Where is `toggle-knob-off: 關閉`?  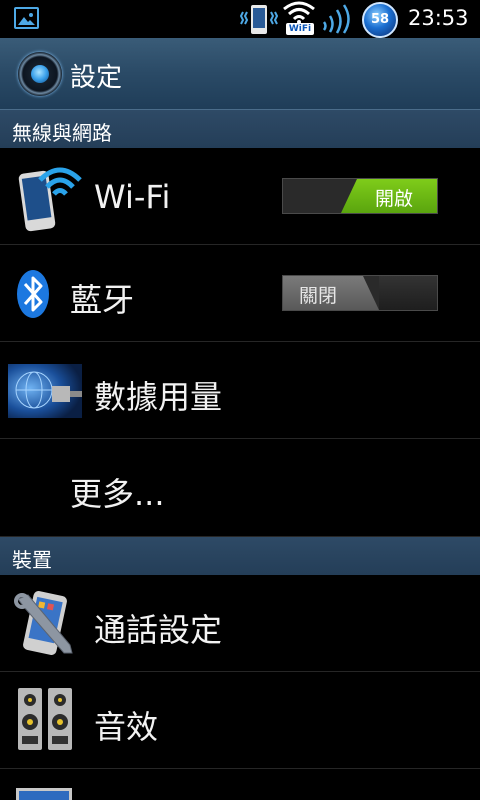 toggle-knob-off: 關閉 is located at coordinates (331, 293).